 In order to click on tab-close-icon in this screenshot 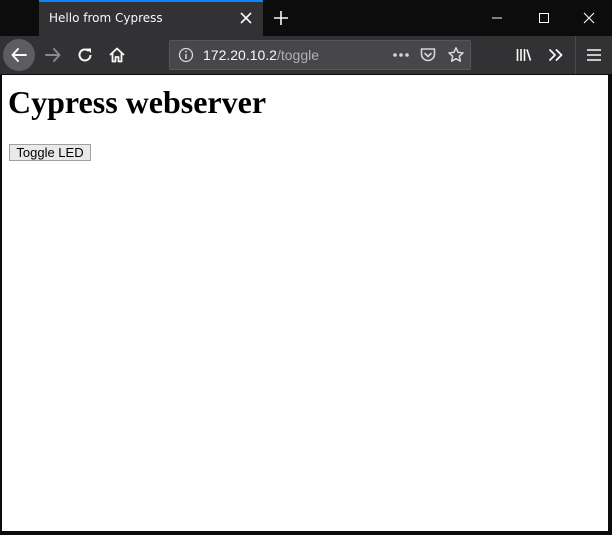, I will do `click(246, 18)`.